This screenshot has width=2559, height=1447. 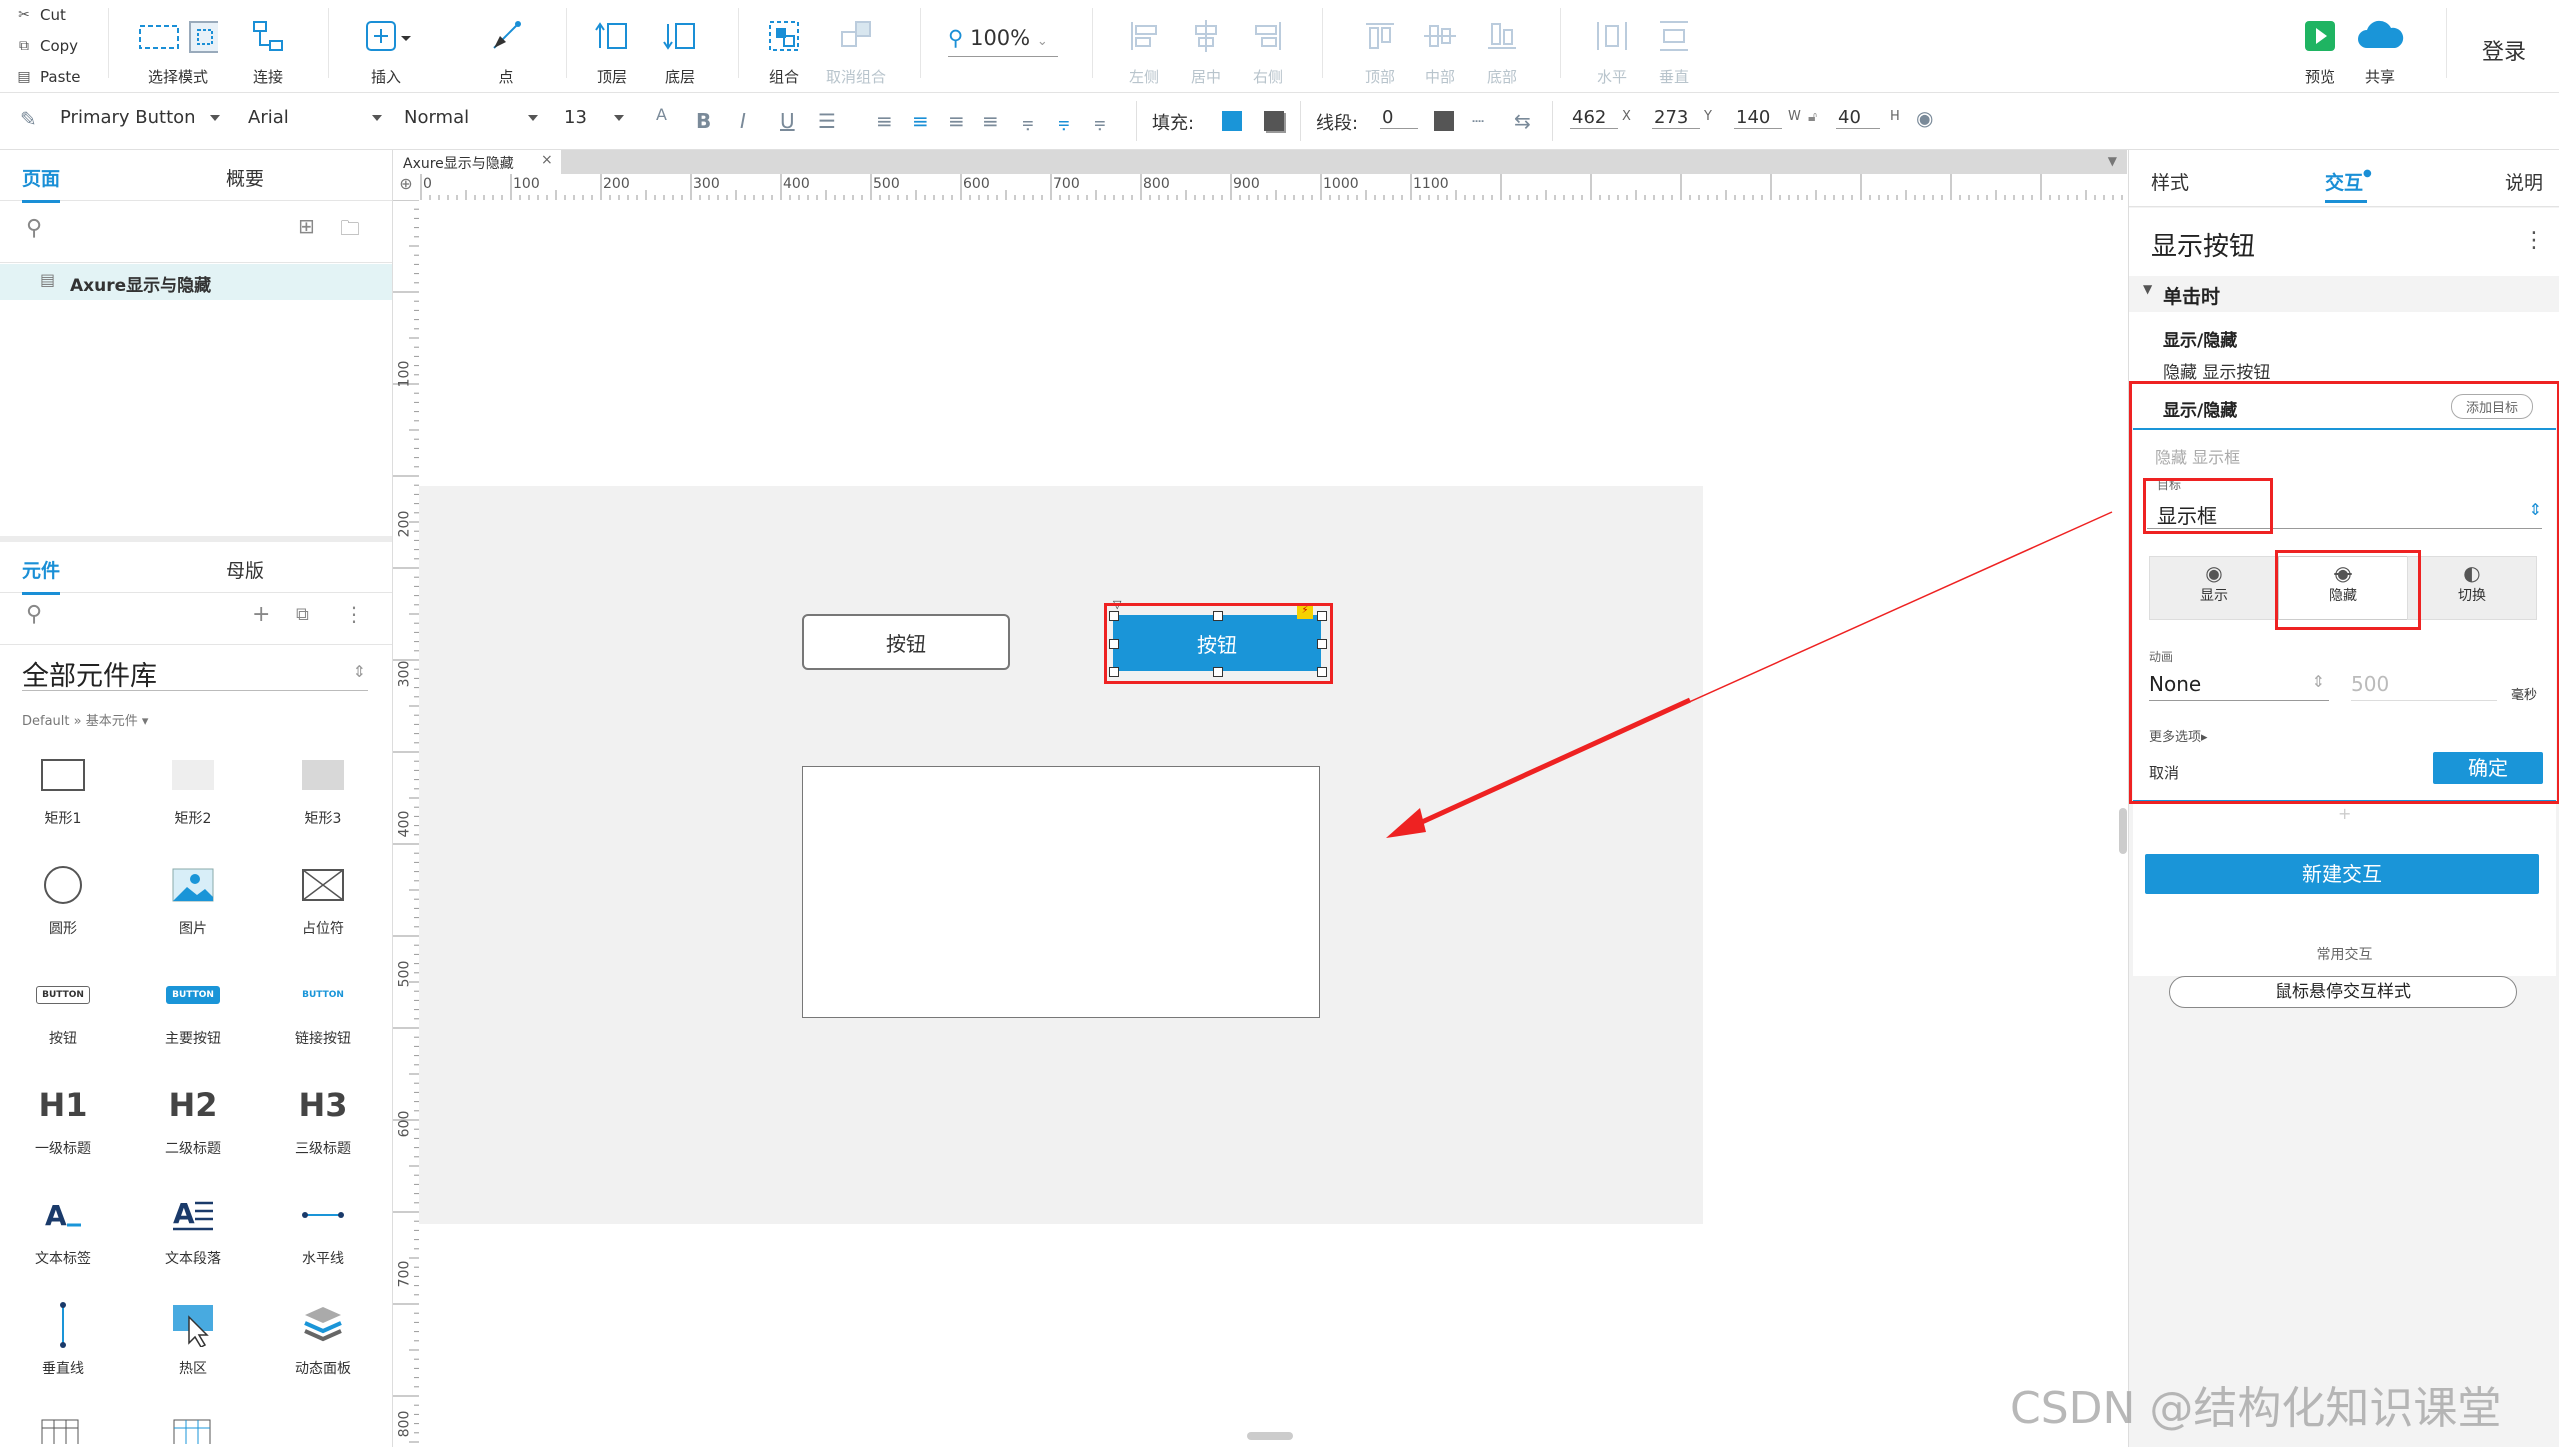 What do you see at coordinates (63, 789) in the screenshot?
I see `component-rectangle1: 矩形1` at bounding box center [63, 789].